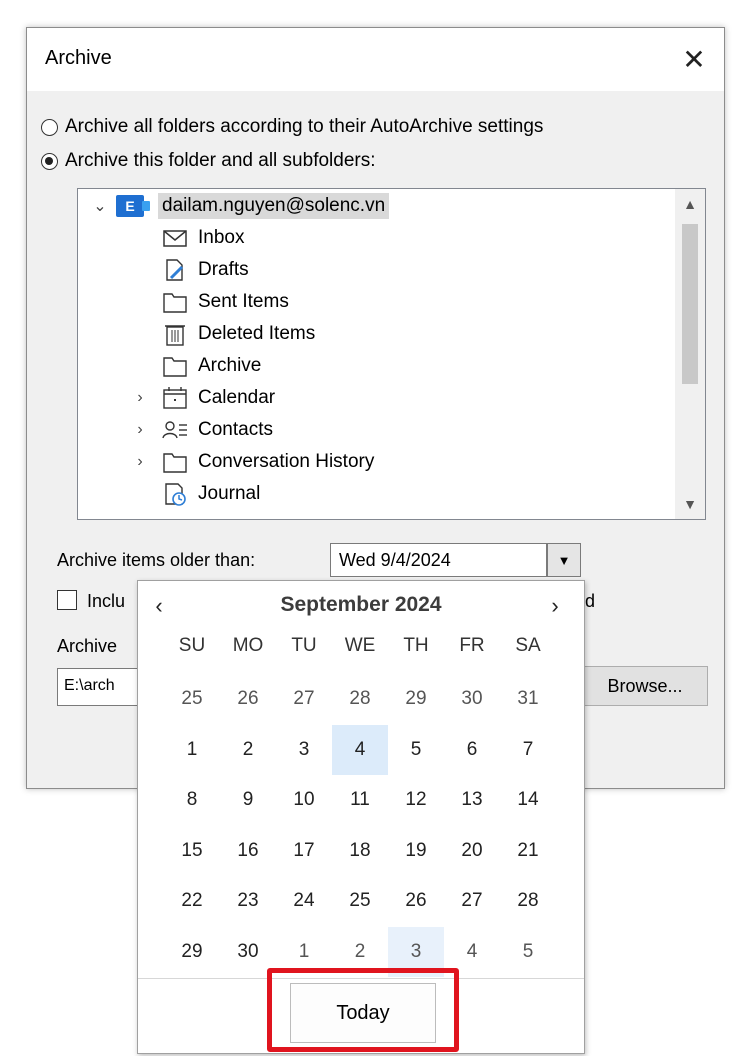 Image resolution: width=743 pixels, height=1056 pixels. What do you see at coordinates (175, 430) in the screenshot?
I see `contacts-icon` at bounding box center [175, 430].